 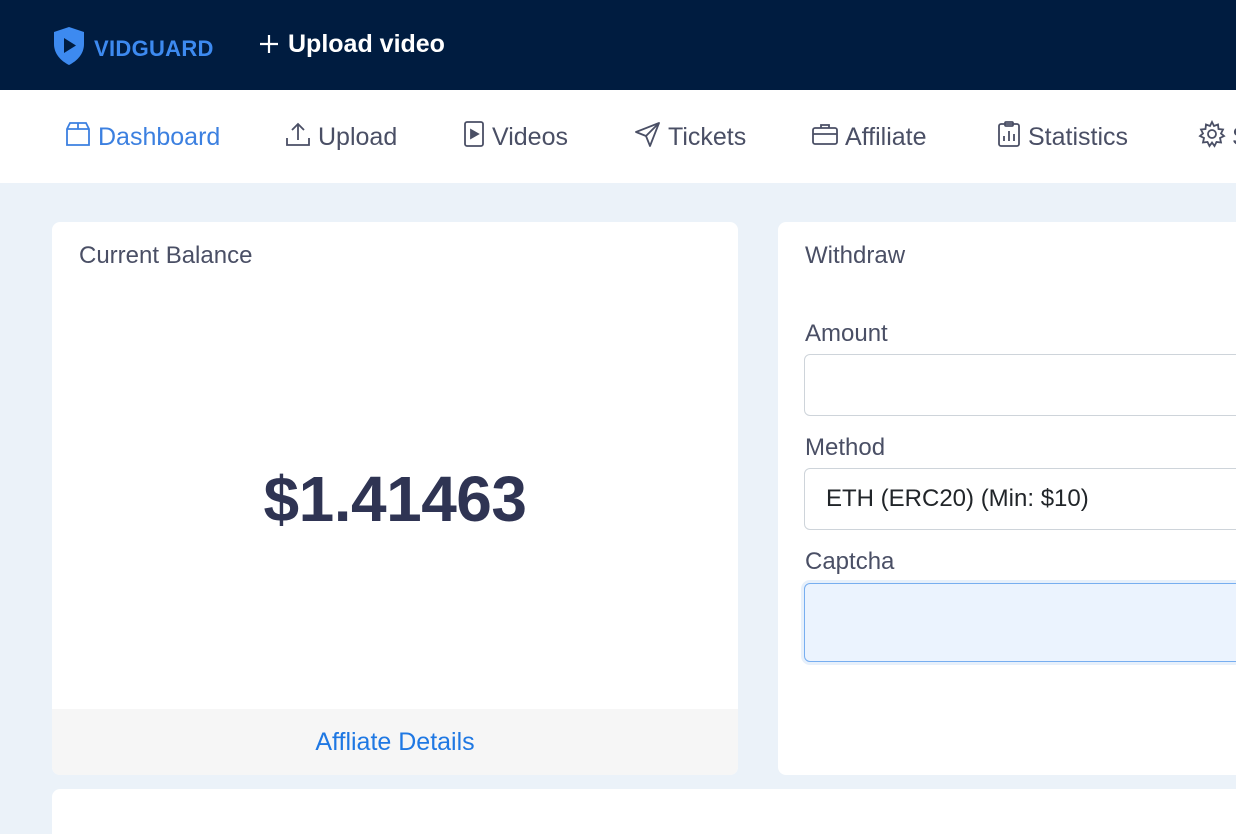 I want to click on nav-item-videos: Videos, so click(x=515, y=137).